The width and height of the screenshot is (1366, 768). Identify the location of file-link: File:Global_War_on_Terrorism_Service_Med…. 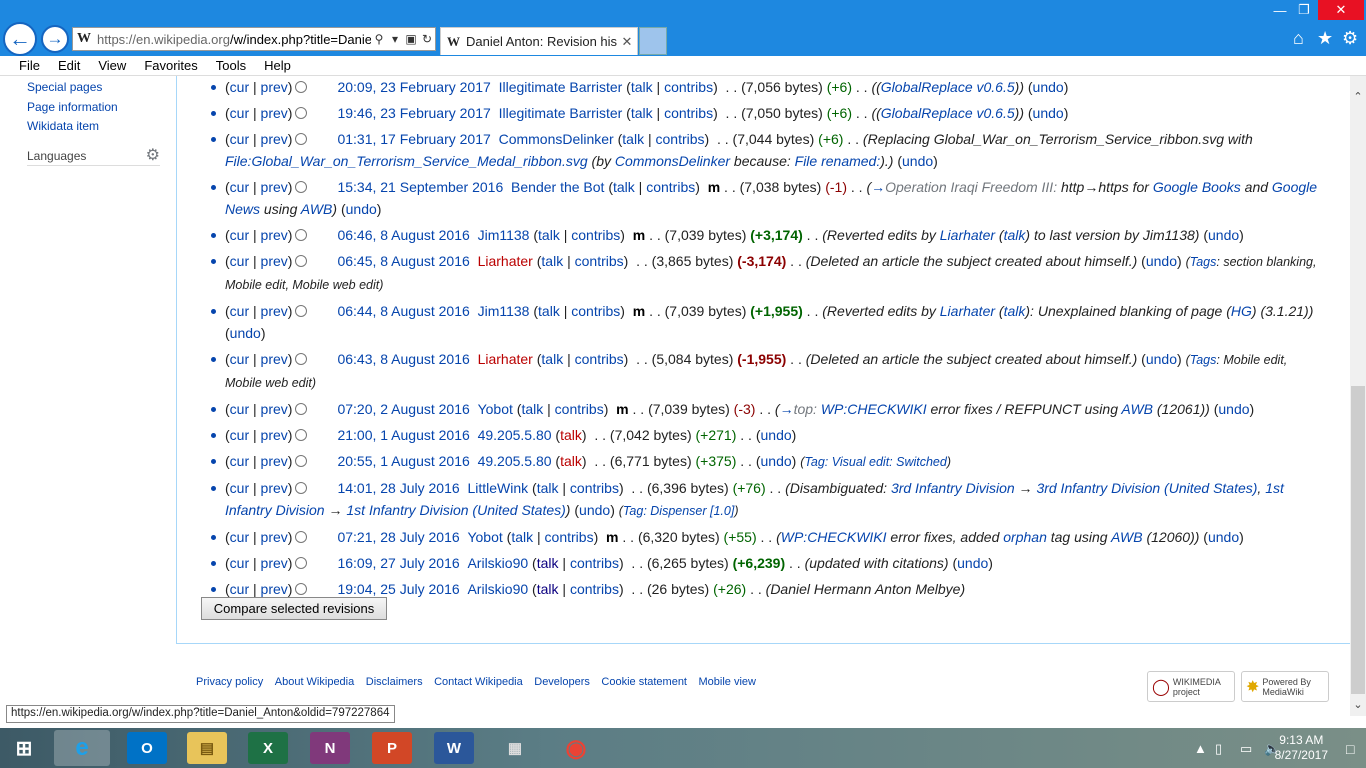
(406, 161).